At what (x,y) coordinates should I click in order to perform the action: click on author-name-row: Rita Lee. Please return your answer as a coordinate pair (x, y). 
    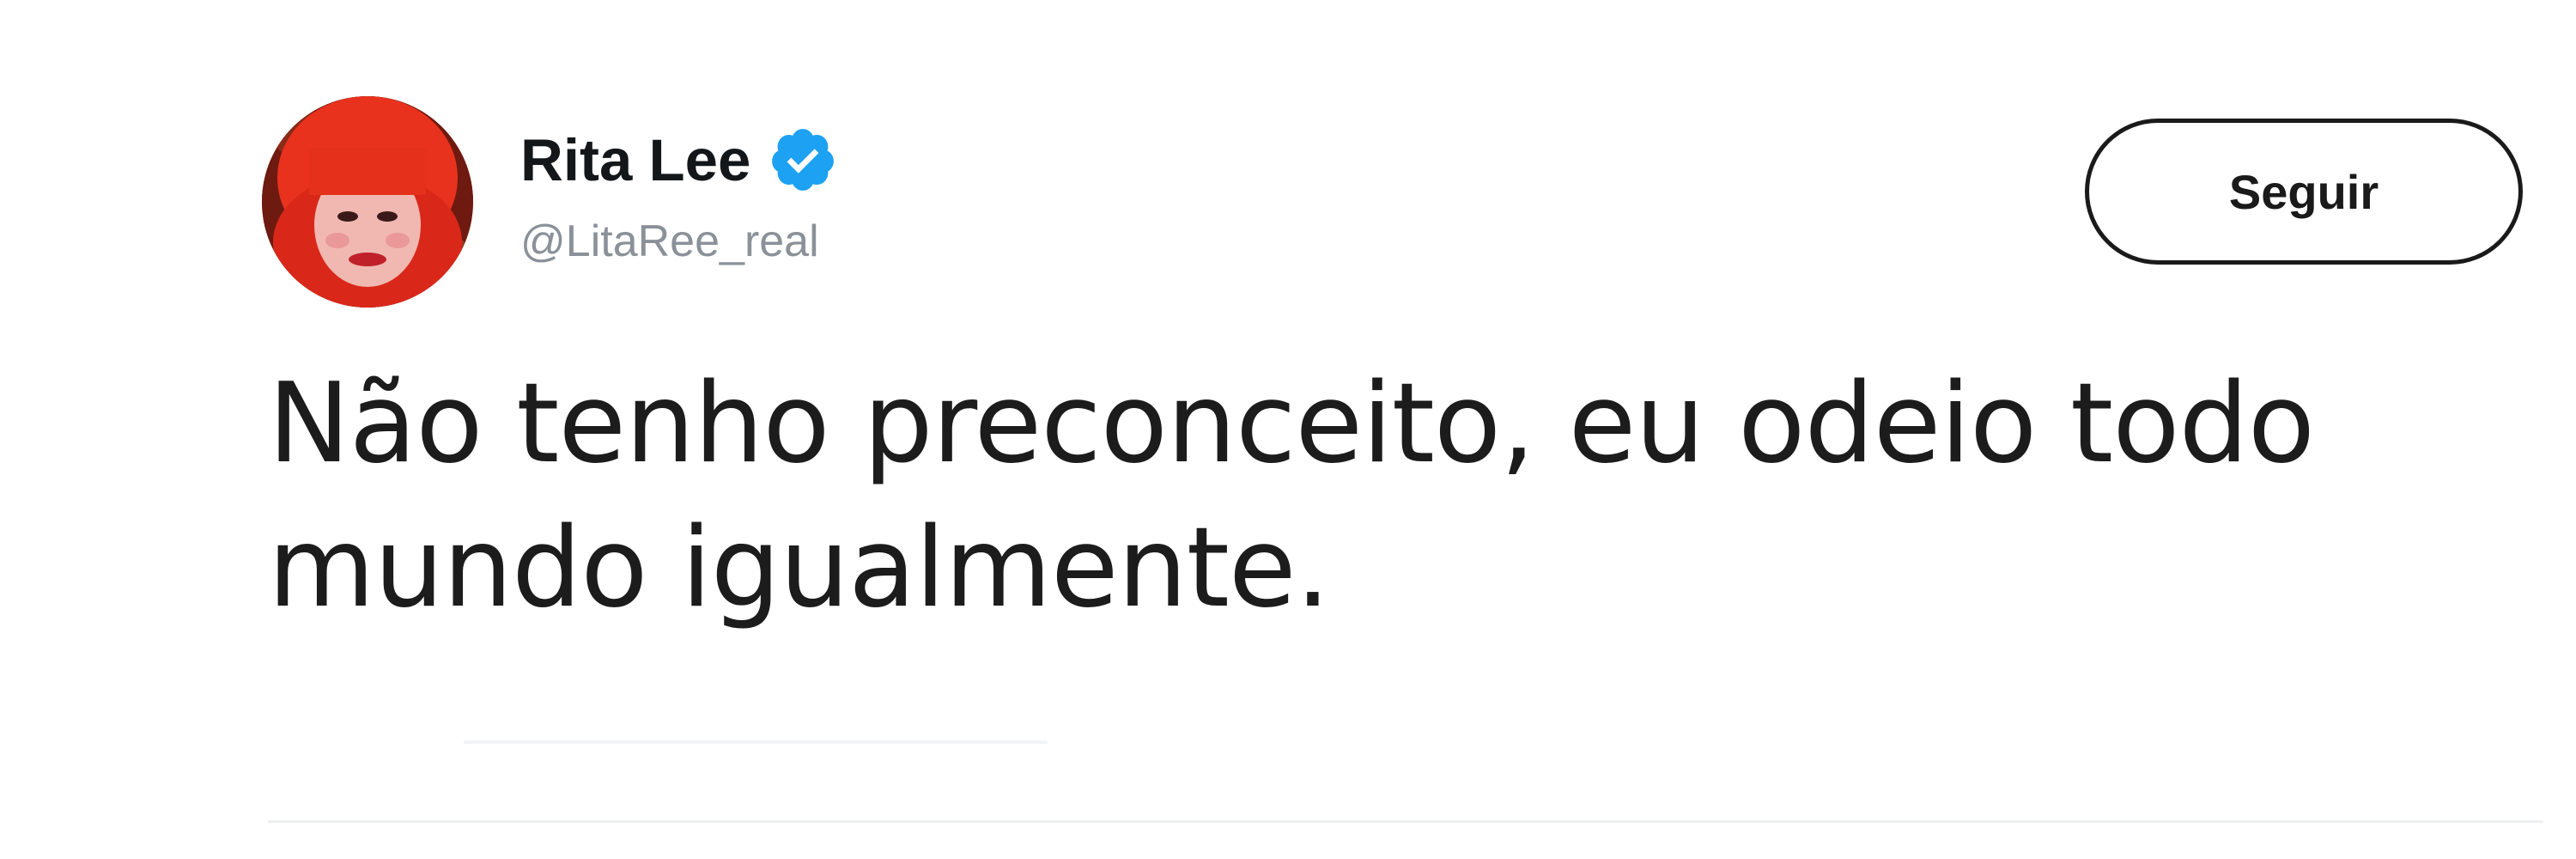
    Looking at the image, I should click on (679, 160).